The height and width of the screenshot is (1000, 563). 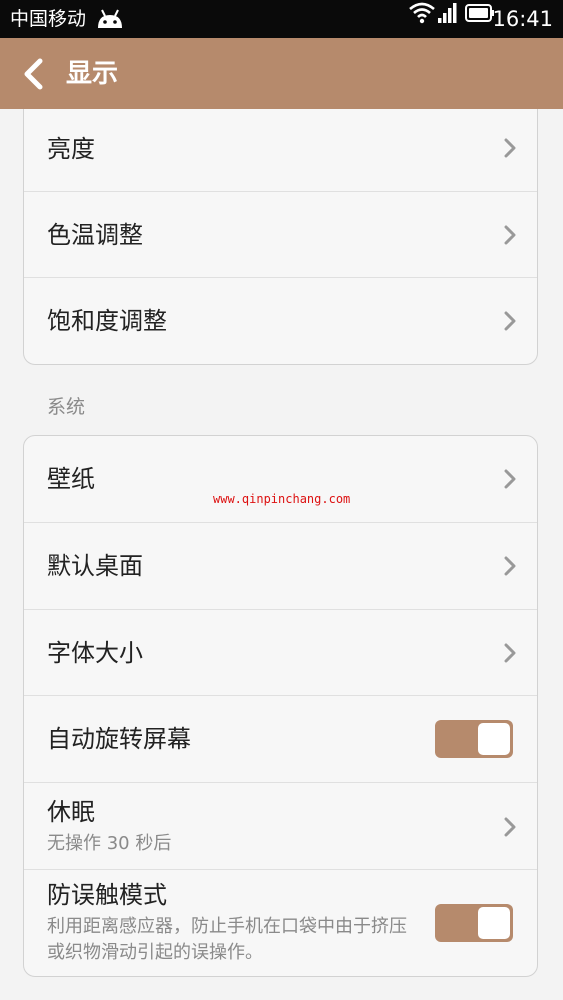 What do you see at coordinates (280, 150) in the screenshot?
I see `settings-item-brightness: 亮度` at bounding box center [280, 150].